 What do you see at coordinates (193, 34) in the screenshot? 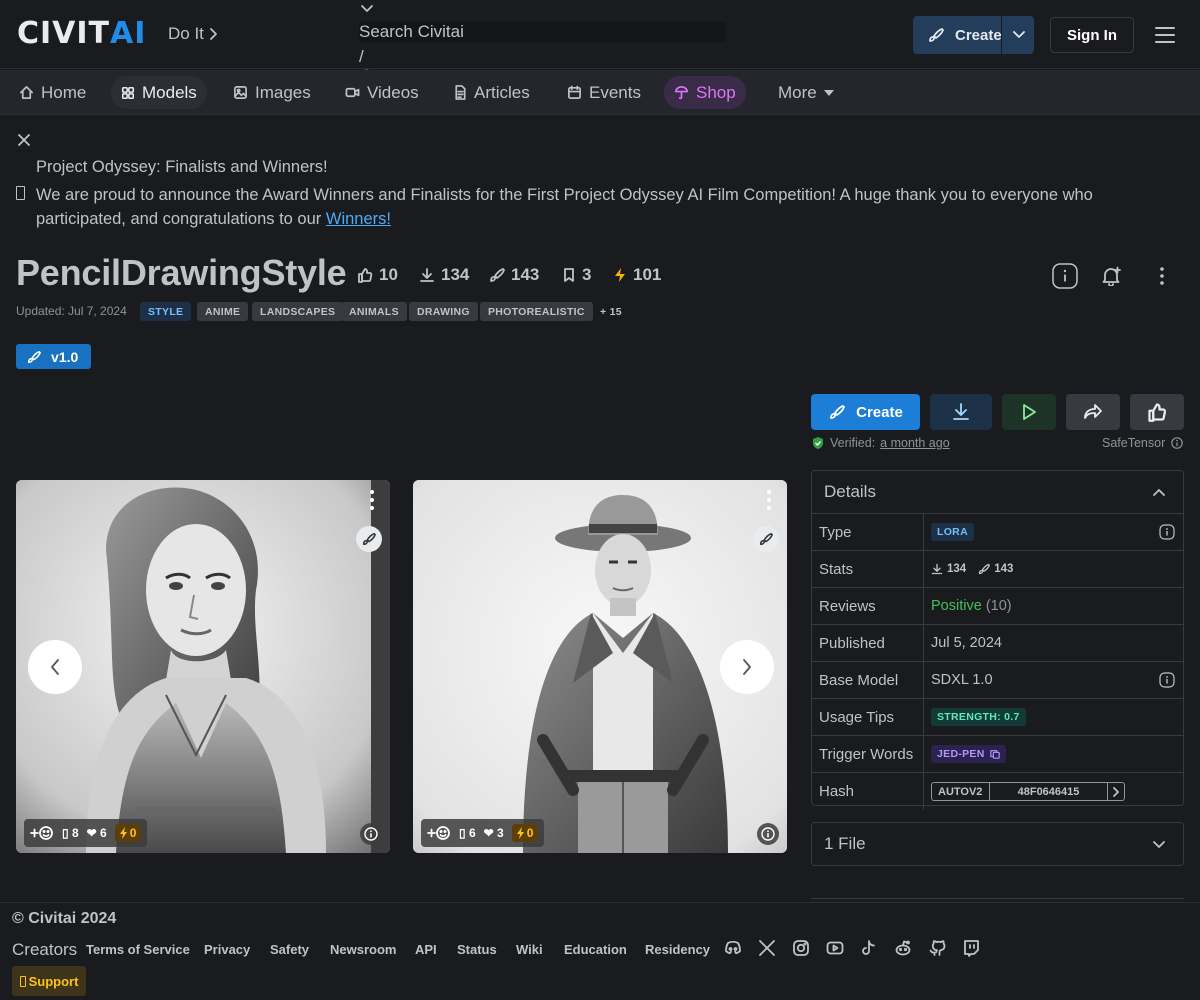
I see `doit-link: Do It` at bounding box center [193, 34].